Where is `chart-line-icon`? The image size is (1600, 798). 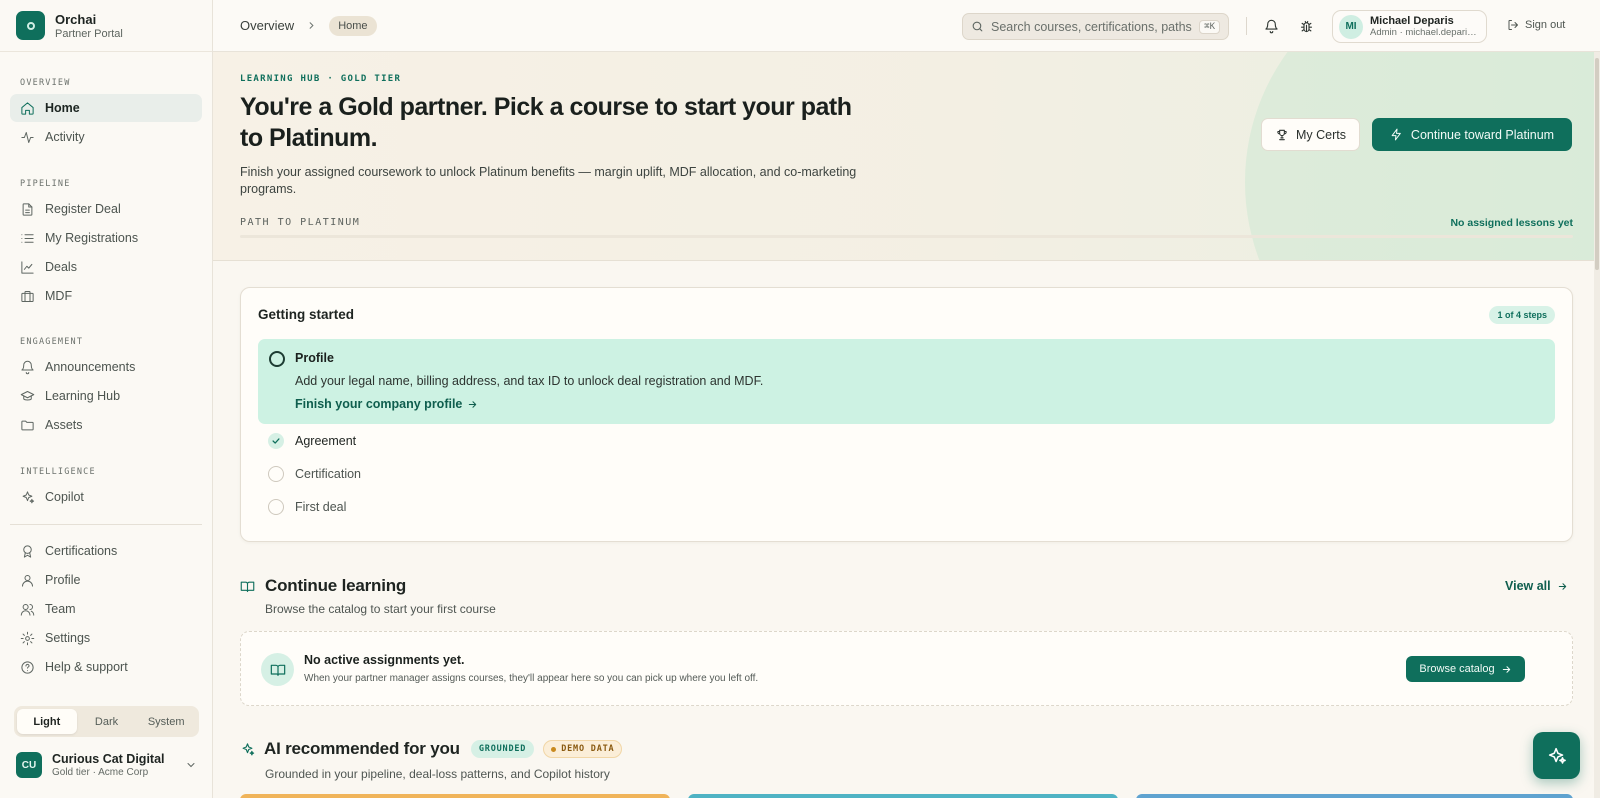 chart-line-icon is located at coordinates (27, 267).